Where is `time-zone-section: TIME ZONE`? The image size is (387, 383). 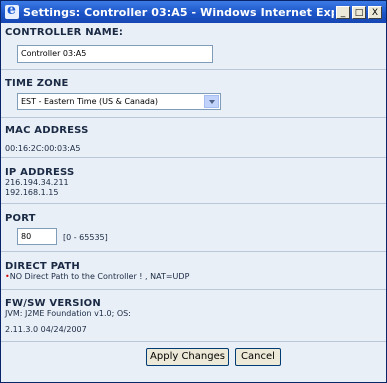
time-zone-section: TIME ZONE is located at coordinates (193, 83).